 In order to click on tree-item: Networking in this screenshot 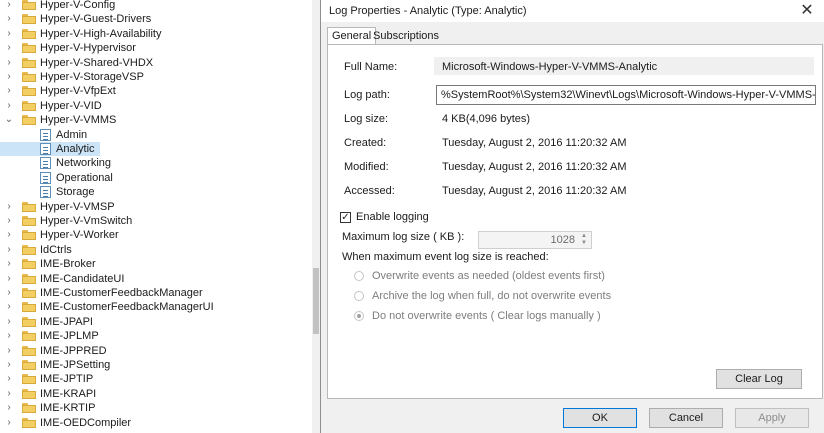, I will do `click(156, 163)`.